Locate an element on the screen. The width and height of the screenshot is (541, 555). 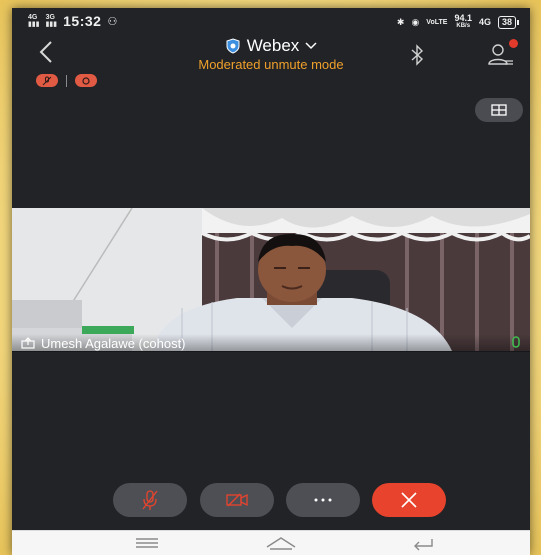
more-options-button is located at coordinates (323, 500).